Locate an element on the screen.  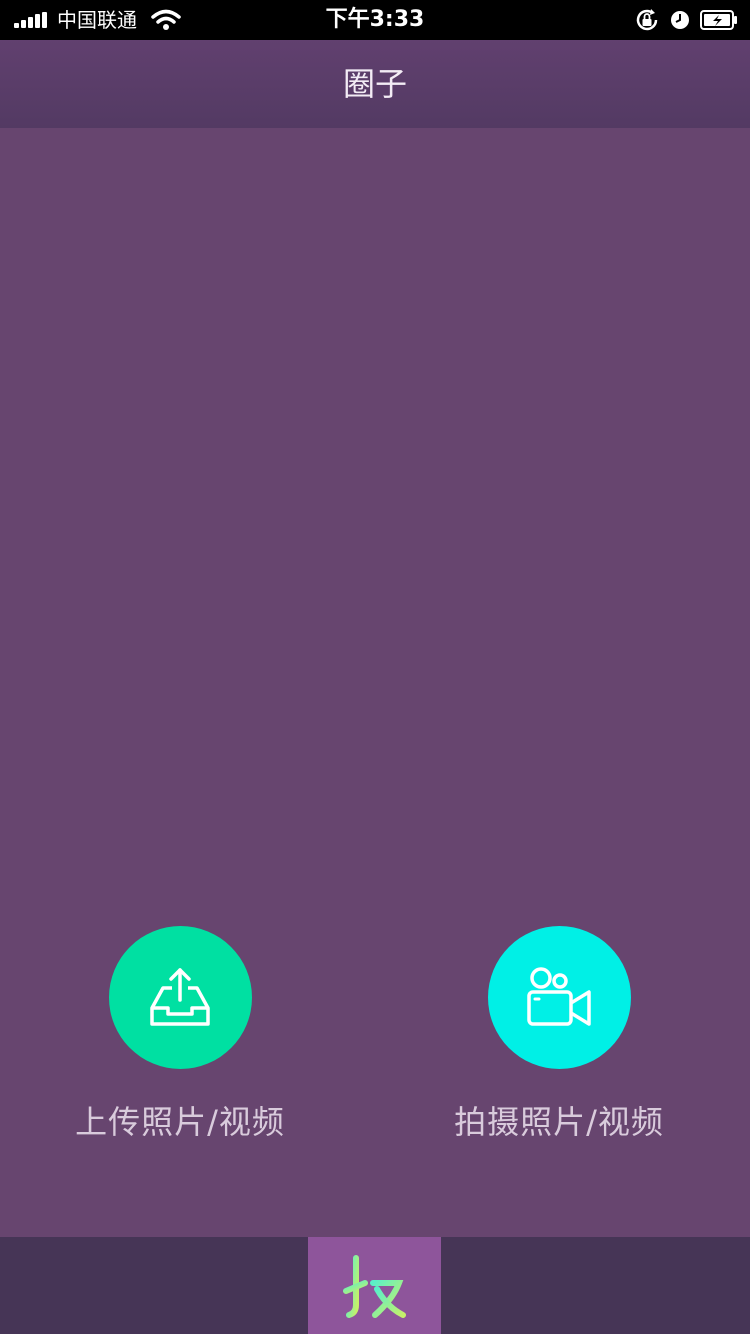
upload-circle is located at coordinates (180, 997).